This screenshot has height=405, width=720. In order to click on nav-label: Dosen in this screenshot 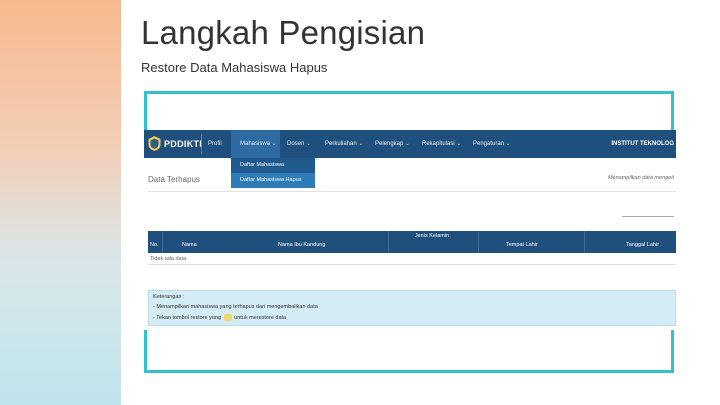, I will do `click(296, 144)`.